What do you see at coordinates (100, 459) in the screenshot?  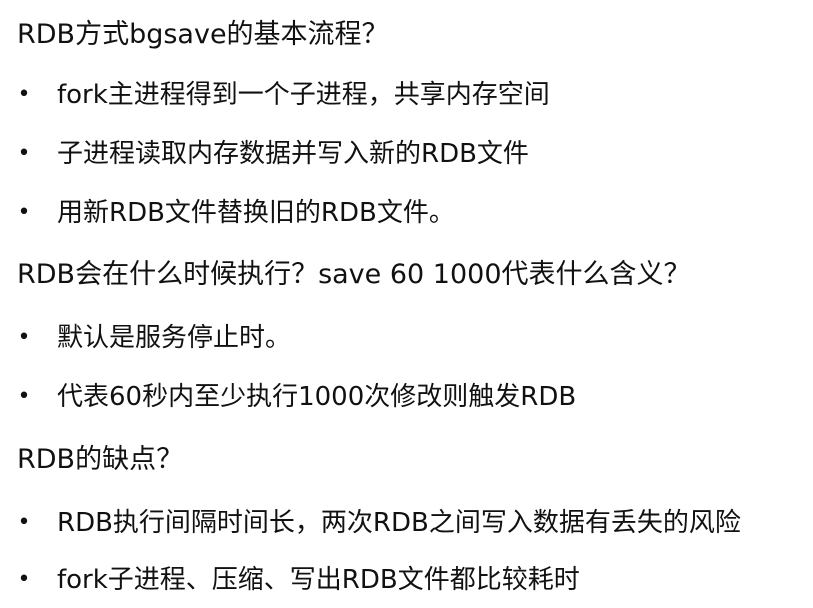 I see `section-heading-rdb-drawbacks: RDB的缺点？` at bounding box center [100, 459].